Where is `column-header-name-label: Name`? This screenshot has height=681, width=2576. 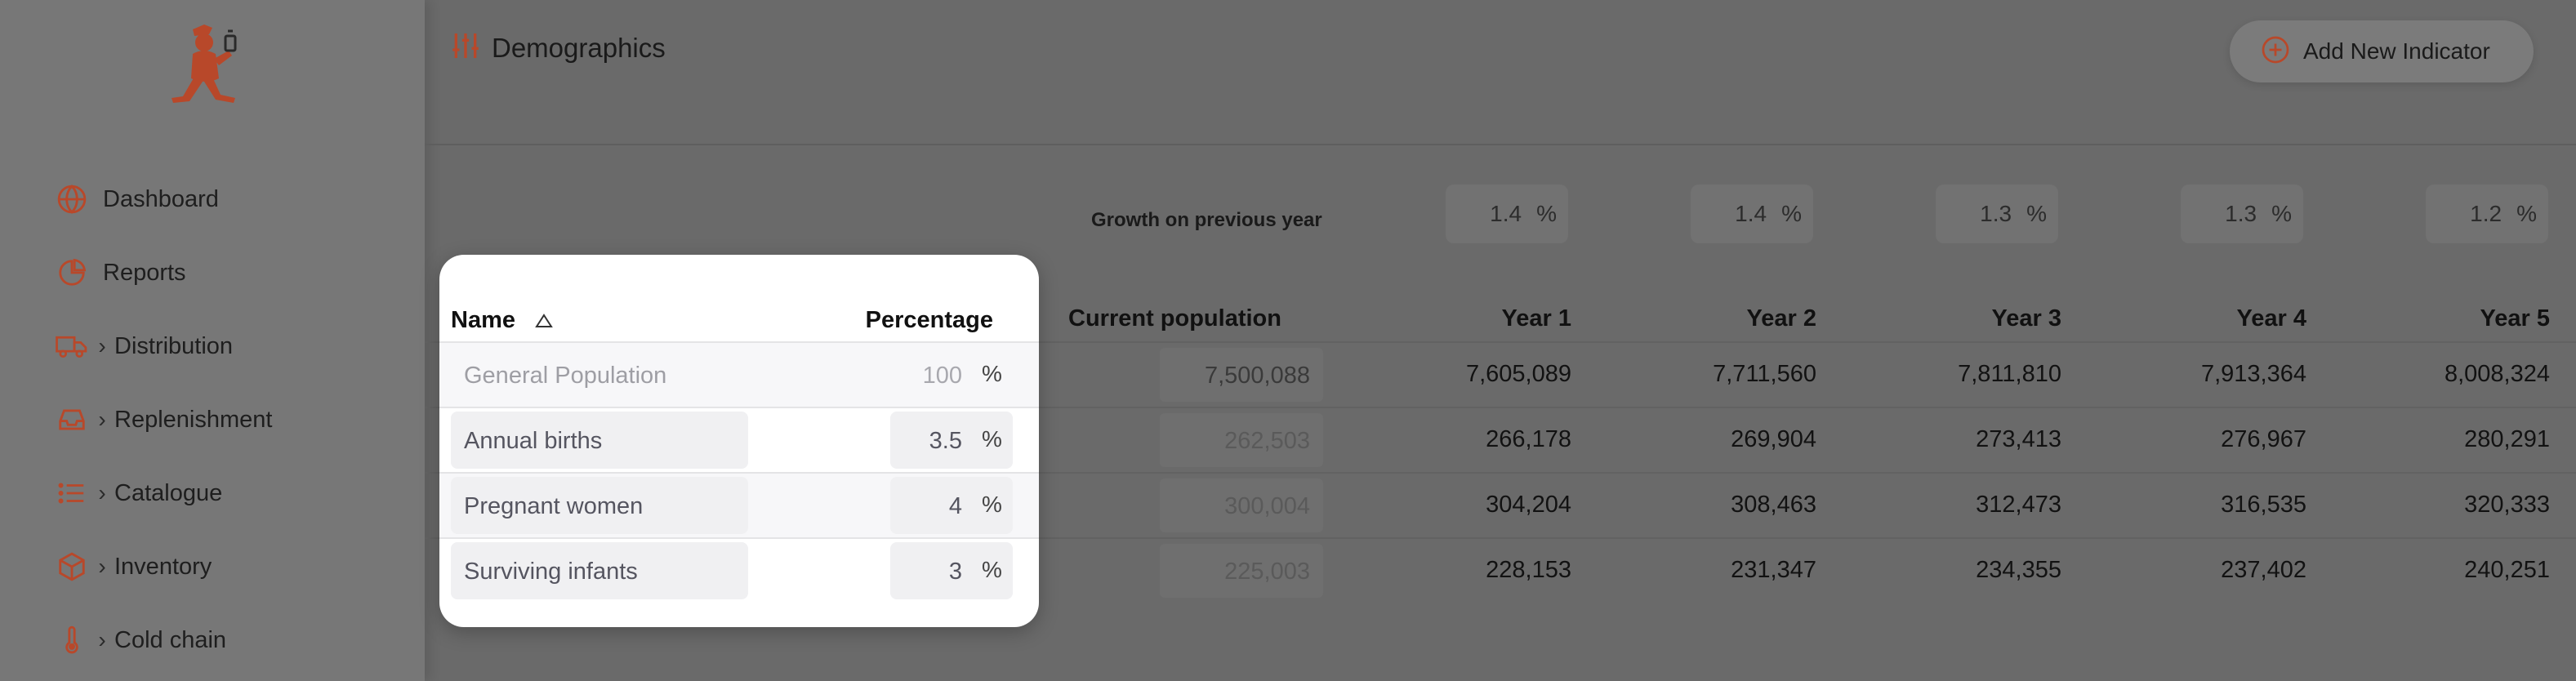 column-header-name-label: Name is located at coordinates (483, 320).